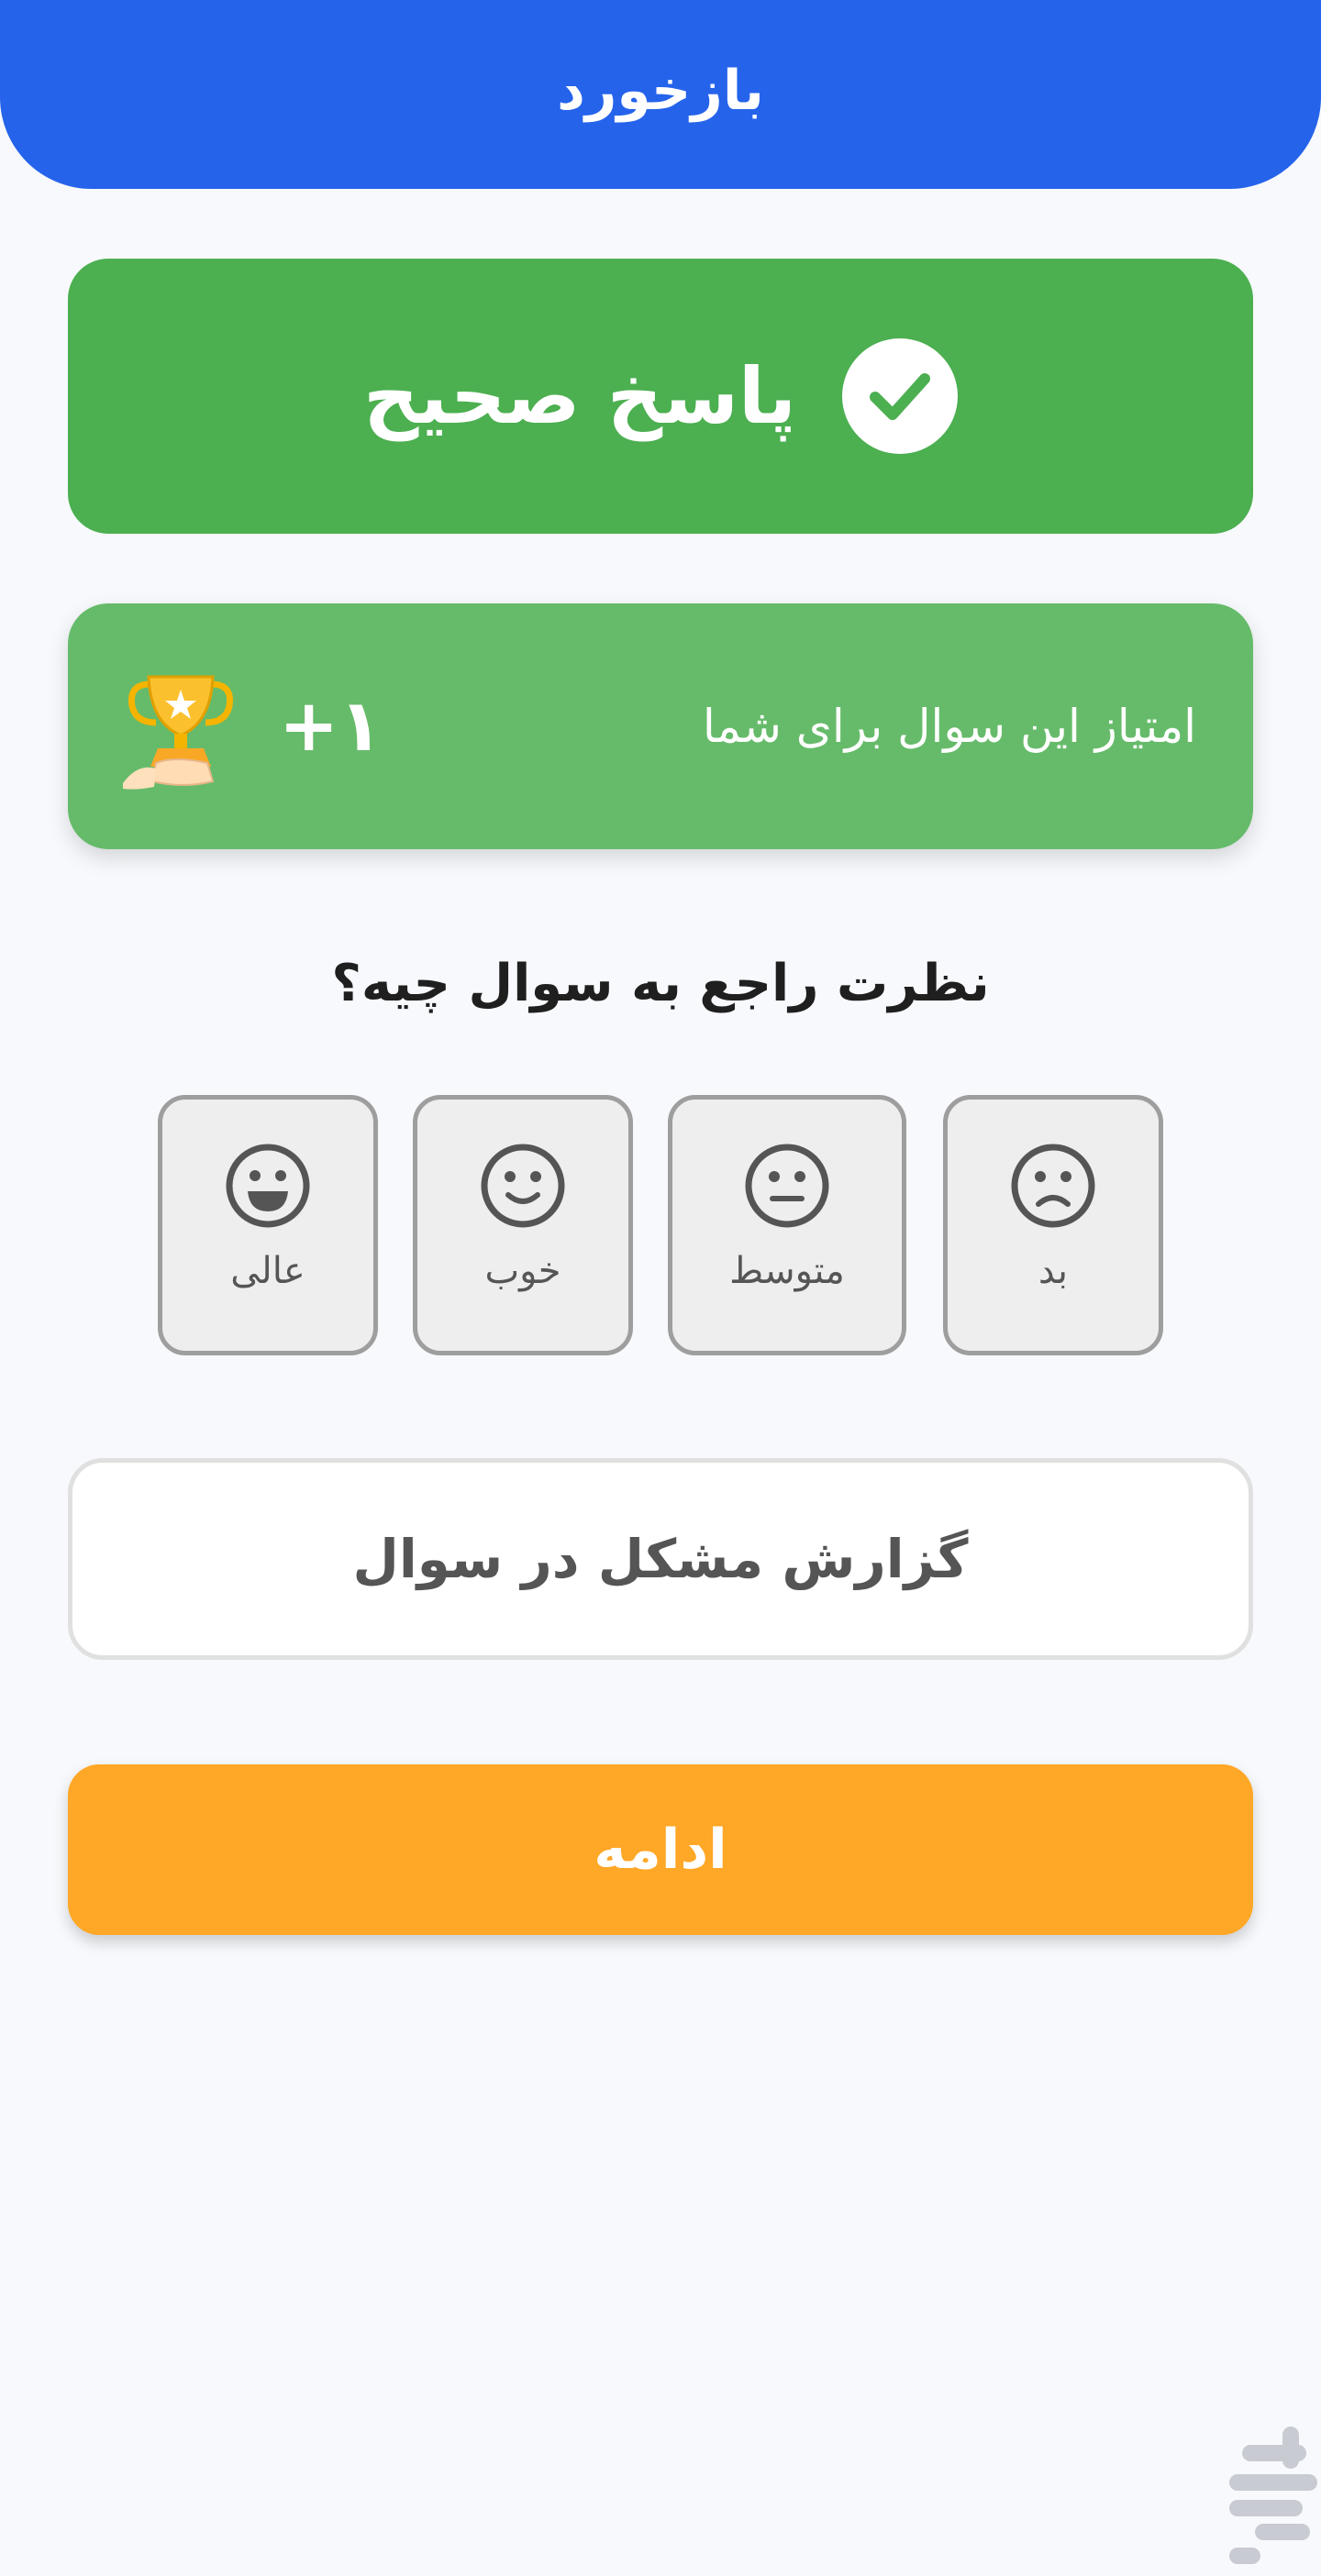 This screenshot has height=2576, width=1321. I want to click on correct-answer-label: پاسخ صحیح, so click(580, 396).